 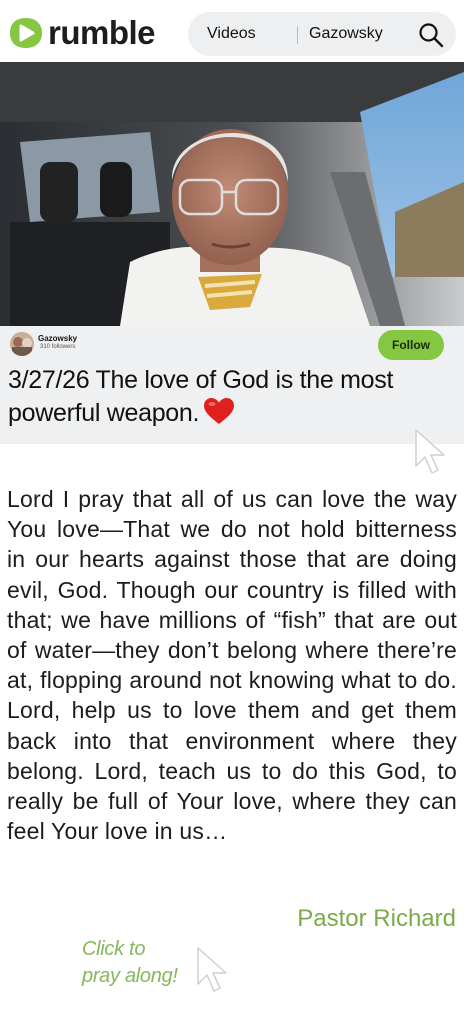 I want to click on avatar-image, so click(x=22, y=344).